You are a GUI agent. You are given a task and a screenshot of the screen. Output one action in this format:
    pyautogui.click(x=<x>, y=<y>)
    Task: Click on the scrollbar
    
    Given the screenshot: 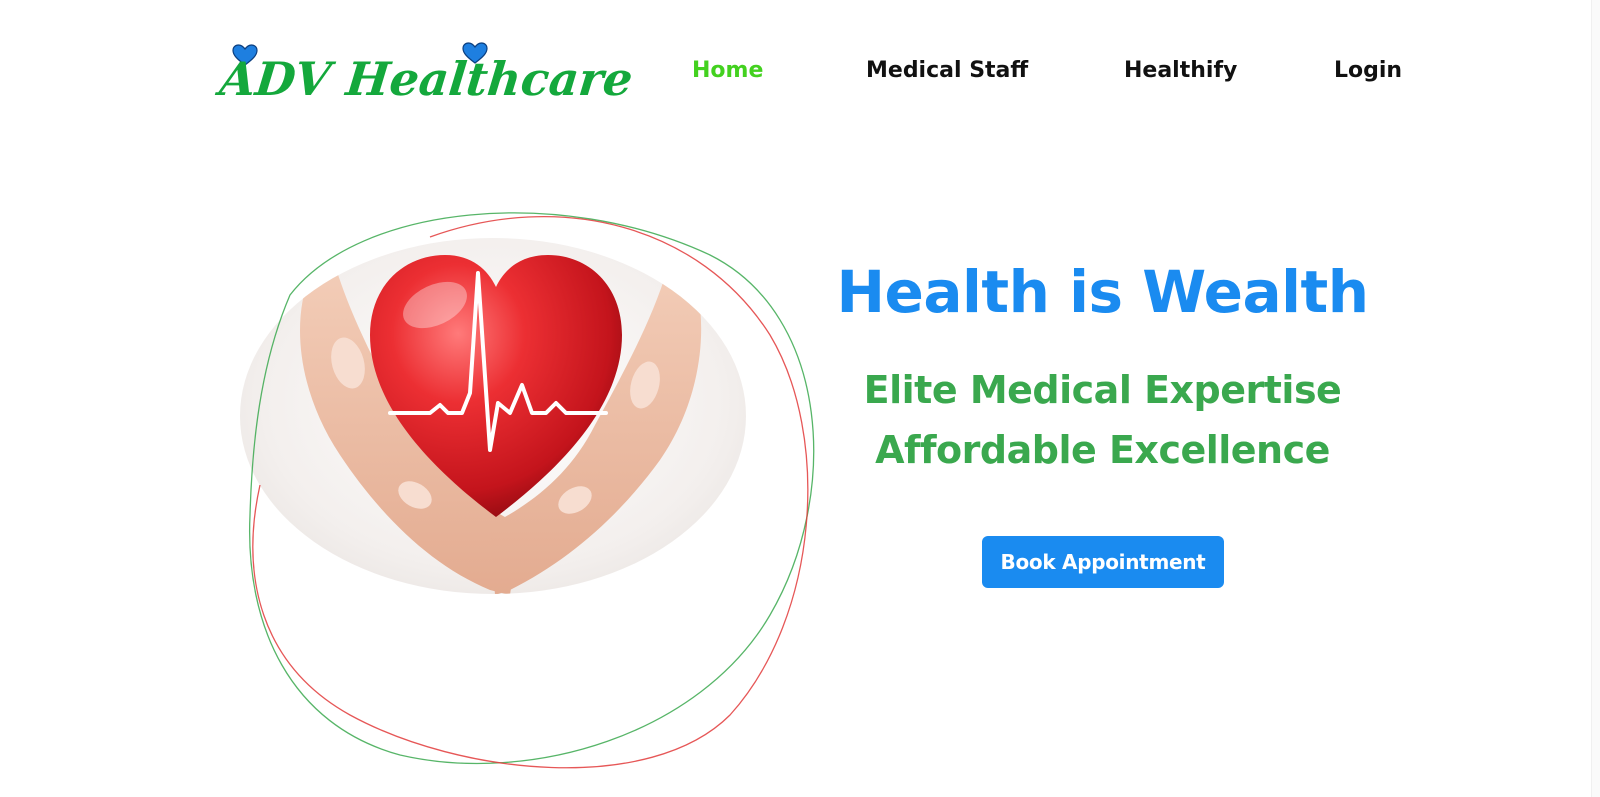 What is the action you would take?
    pyautogui.click(x=1595, y=398)
    